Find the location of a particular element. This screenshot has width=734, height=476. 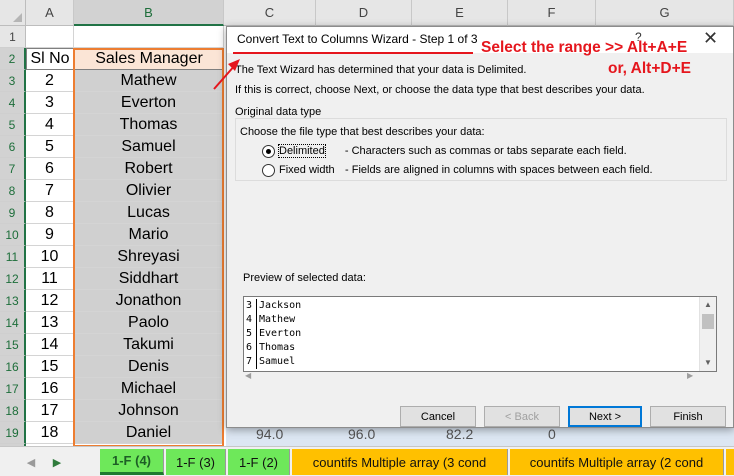

row-header: 7 is located at coordinates (13, 169).